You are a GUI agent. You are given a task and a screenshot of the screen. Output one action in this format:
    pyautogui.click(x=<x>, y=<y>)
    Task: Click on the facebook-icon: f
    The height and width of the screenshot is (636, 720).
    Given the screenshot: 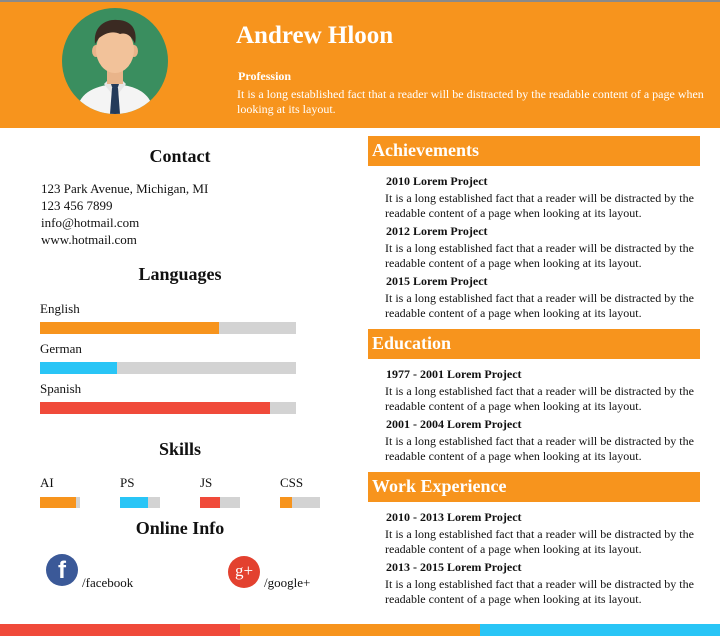 What is the action you would take?
    pyautogui.click(x=62, y=570)
    